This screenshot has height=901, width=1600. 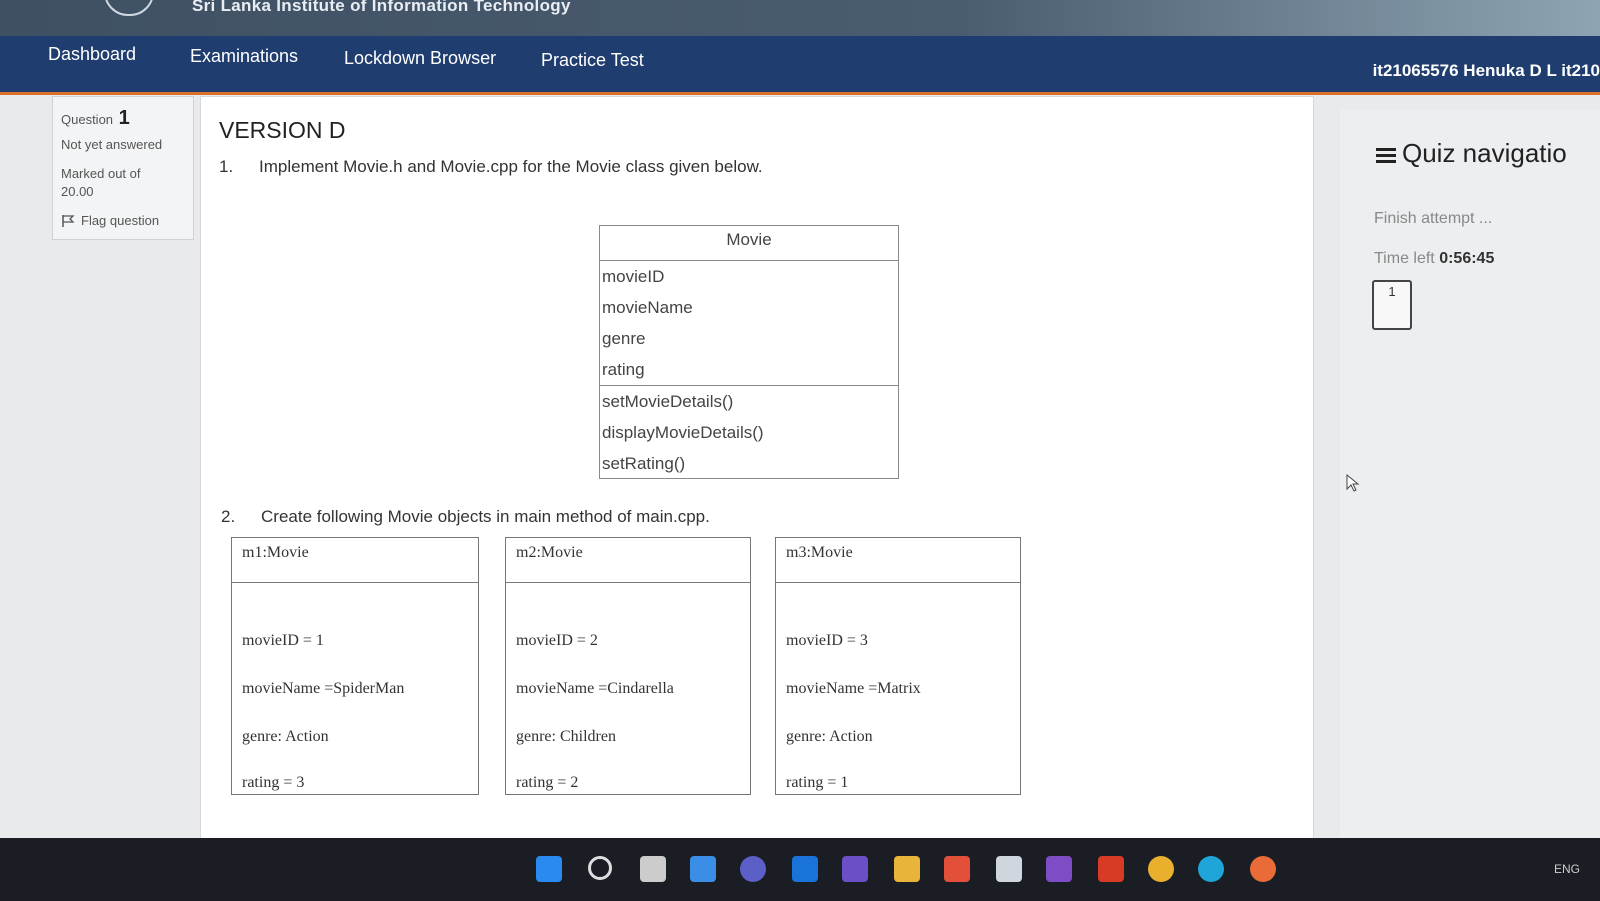 I want to click on version-heading: VERSION D, so click(x=282, y=130).